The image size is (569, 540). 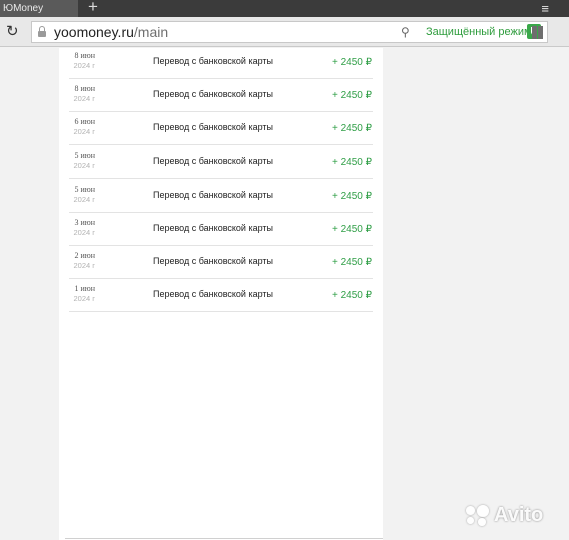 I want to click on reading-mode-icon, so click(x=537, y=32).